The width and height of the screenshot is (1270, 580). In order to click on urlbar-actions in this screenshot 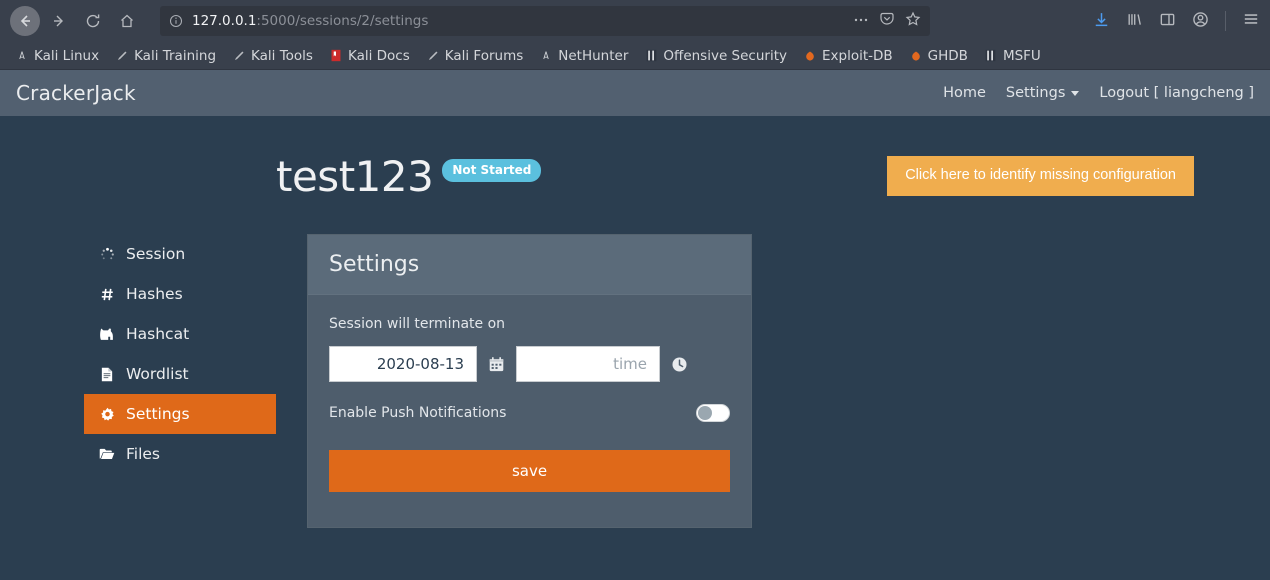, I will do `click(887, 21)`.